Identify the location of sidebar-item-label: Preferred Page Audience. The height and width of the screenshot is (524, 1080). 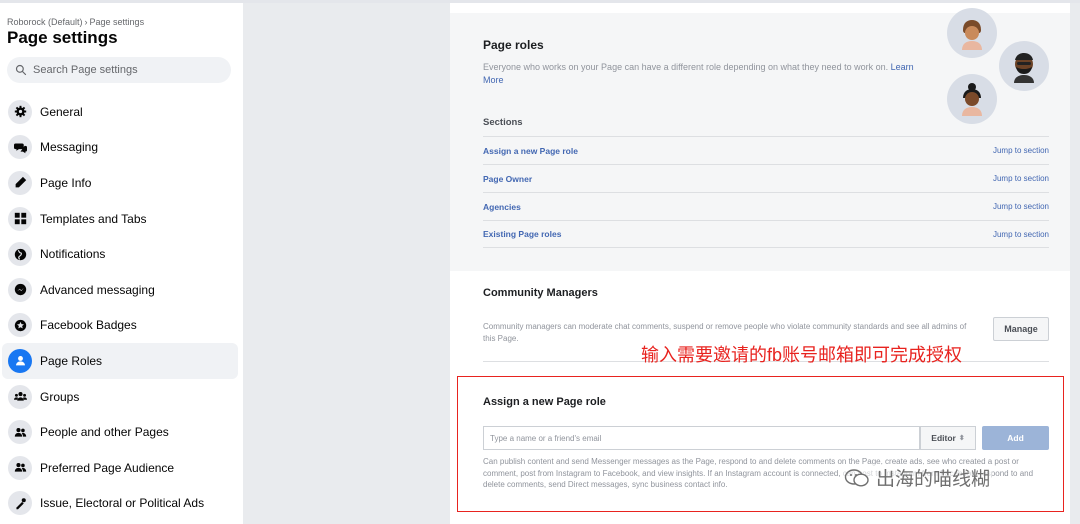
(107, 467).